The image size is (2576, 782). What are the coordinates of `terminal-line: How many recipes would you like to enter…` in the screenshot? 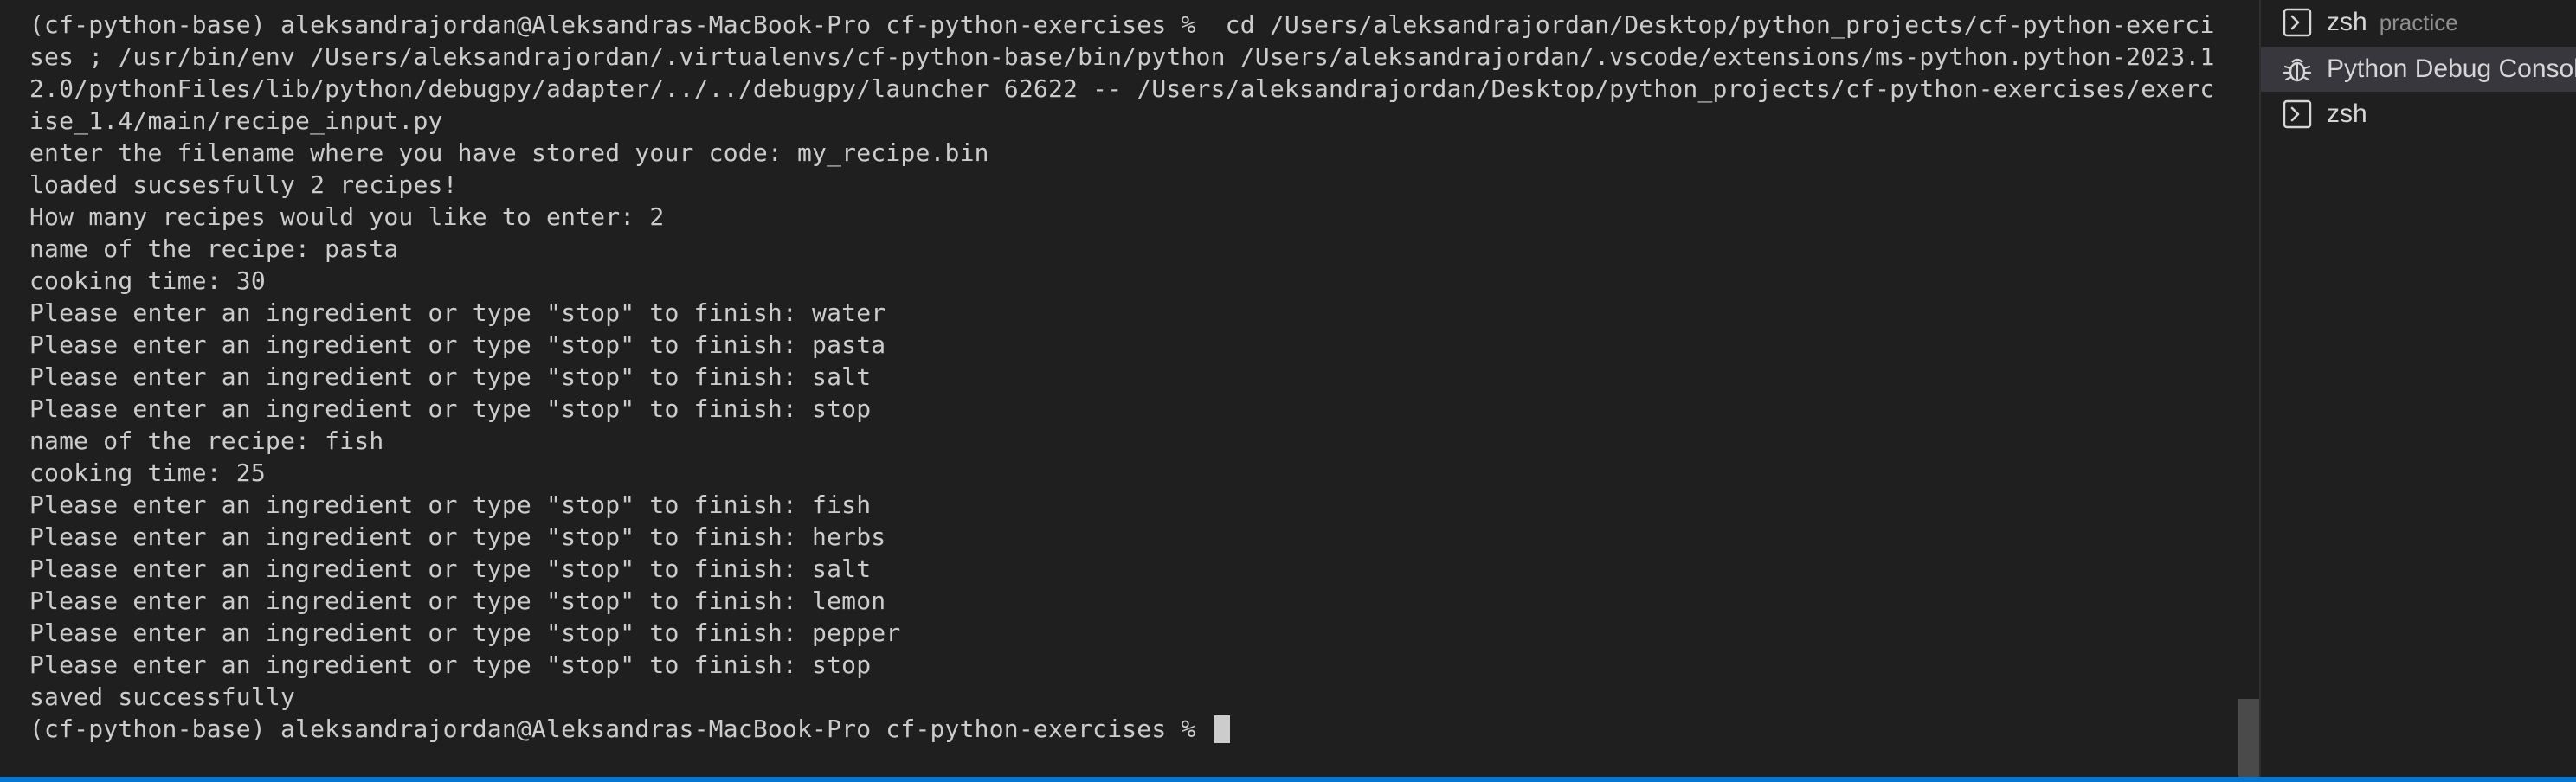 It's located at (347, 216).